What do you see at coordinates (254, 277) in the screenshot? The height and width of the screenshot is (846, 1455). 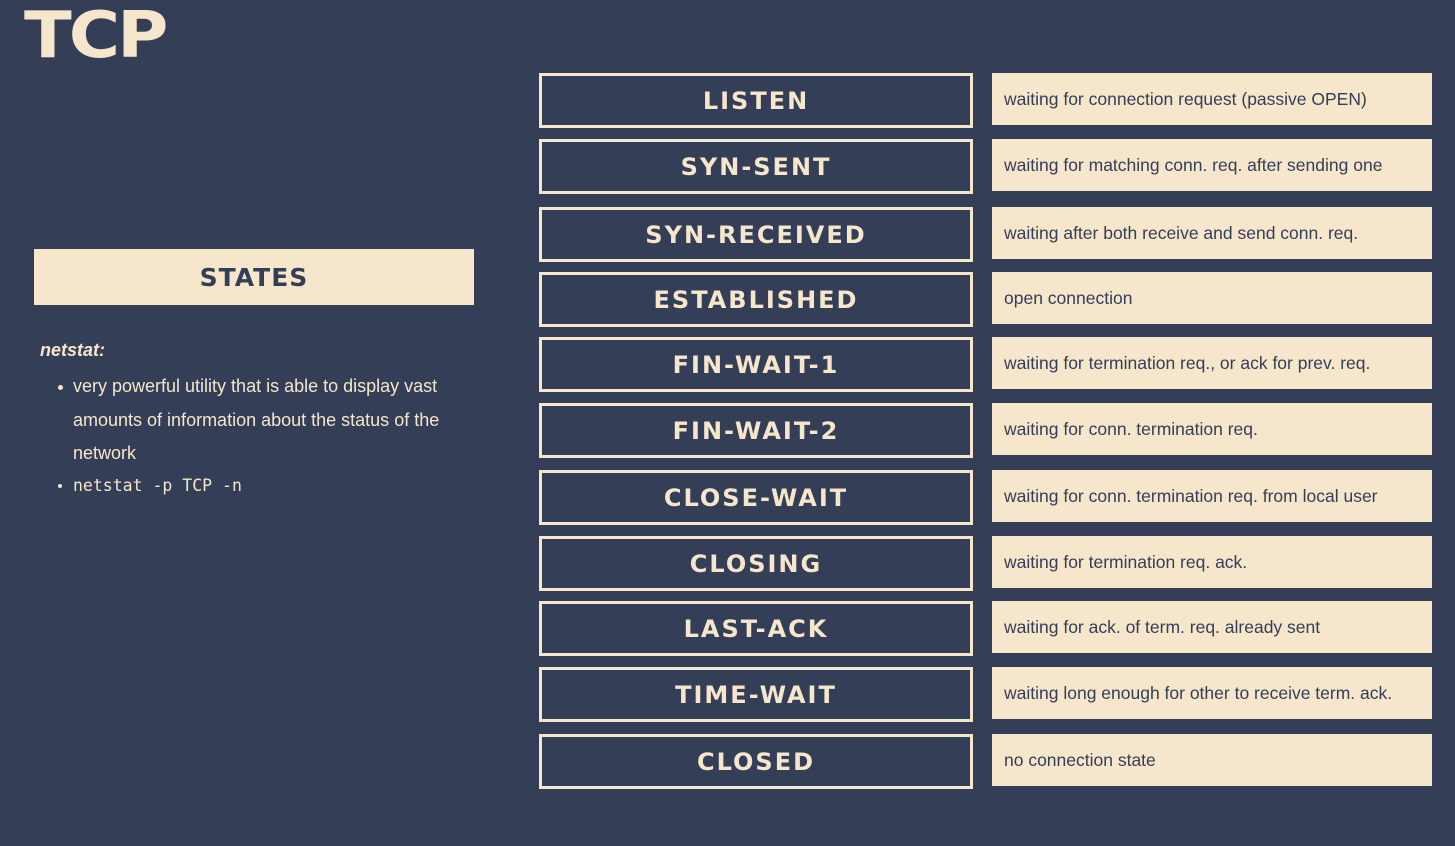 I see `states-banner: STATES` at bounding box center [254, 277].